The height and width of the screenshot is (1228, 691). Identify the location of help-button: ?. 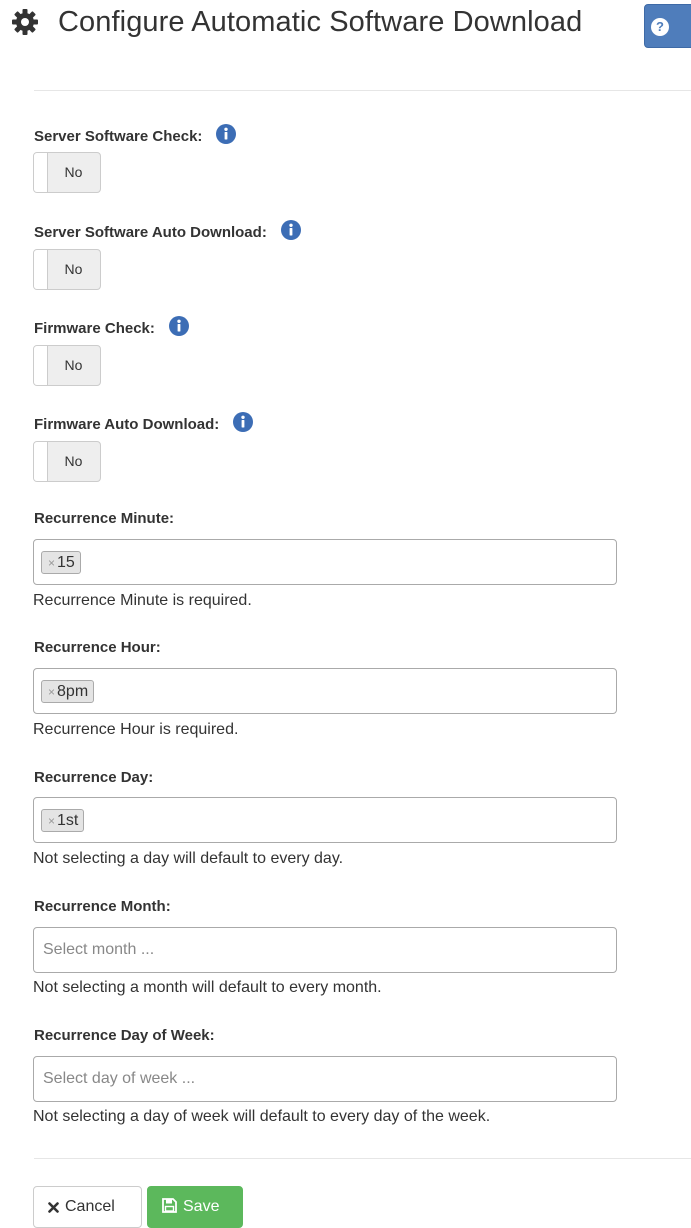
(667, 26).